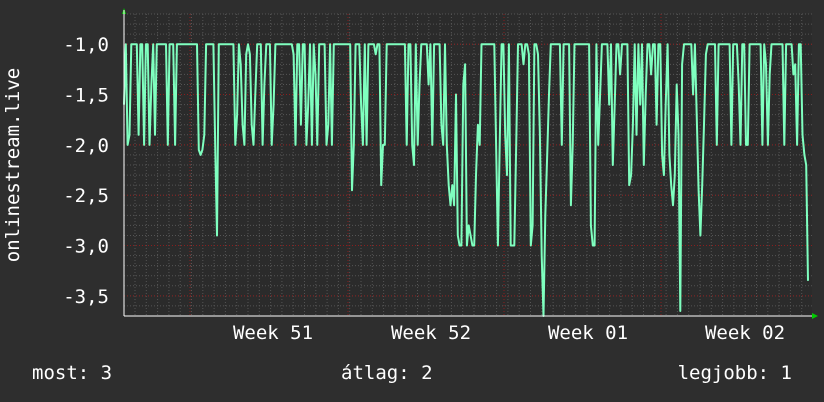 The height and width of the screenshot is (402, 824). Describe the element at coordinates (86, 171) in the screenshot. I see `y-axis-ticks: -1,0 -1,5 -2,0 -2,5 -3,0 -3,5` at that location.